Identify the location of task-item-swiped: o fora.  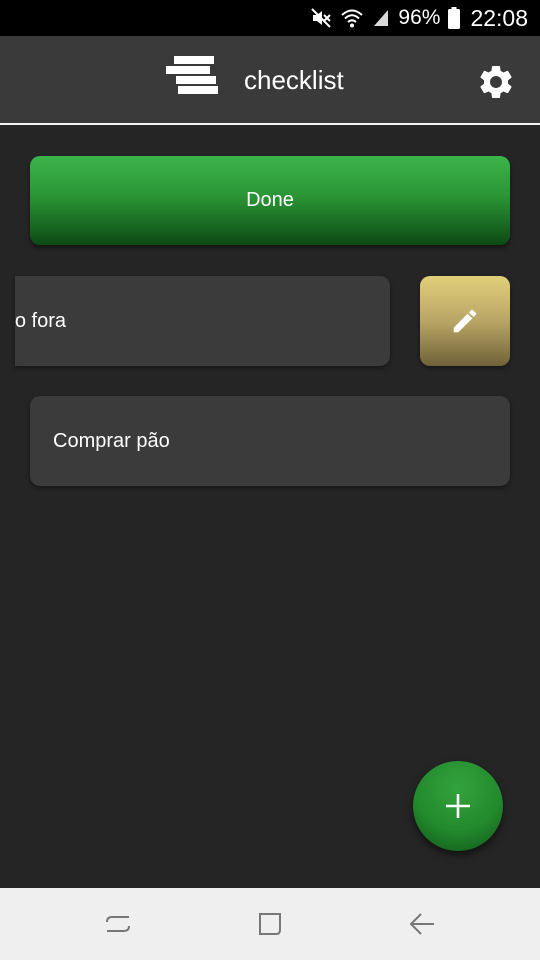
(202, 321).